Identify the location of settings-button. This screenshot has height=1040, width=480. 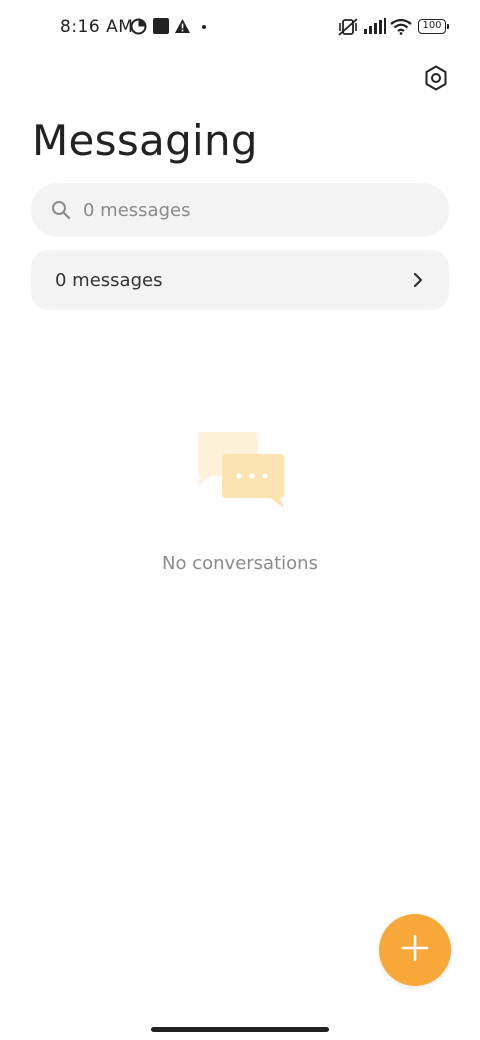
(436, 80).